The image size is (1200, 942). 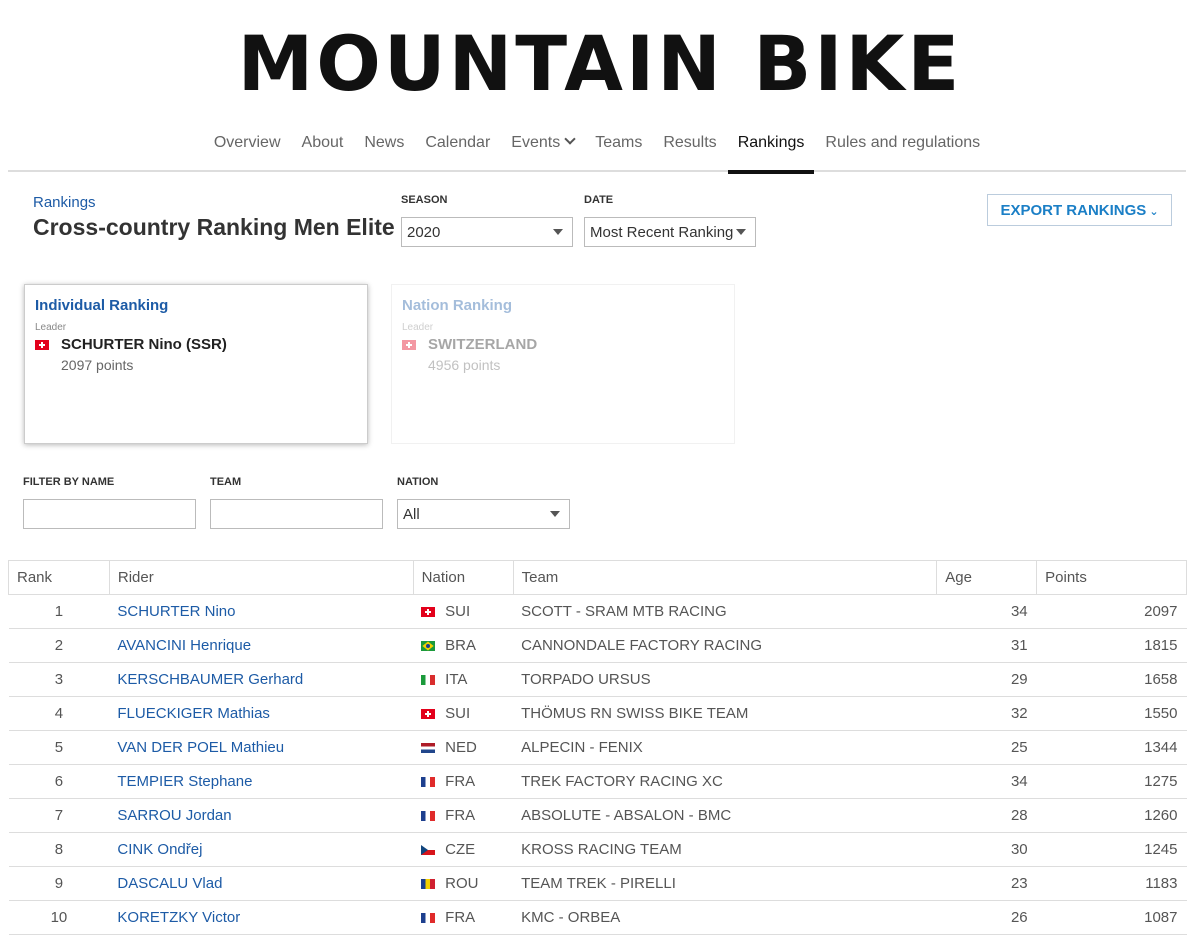 What do you see at coordinates (424, 200) in the screenshot?
I see `season-label: SEASON` at bounding box center [424, 200].